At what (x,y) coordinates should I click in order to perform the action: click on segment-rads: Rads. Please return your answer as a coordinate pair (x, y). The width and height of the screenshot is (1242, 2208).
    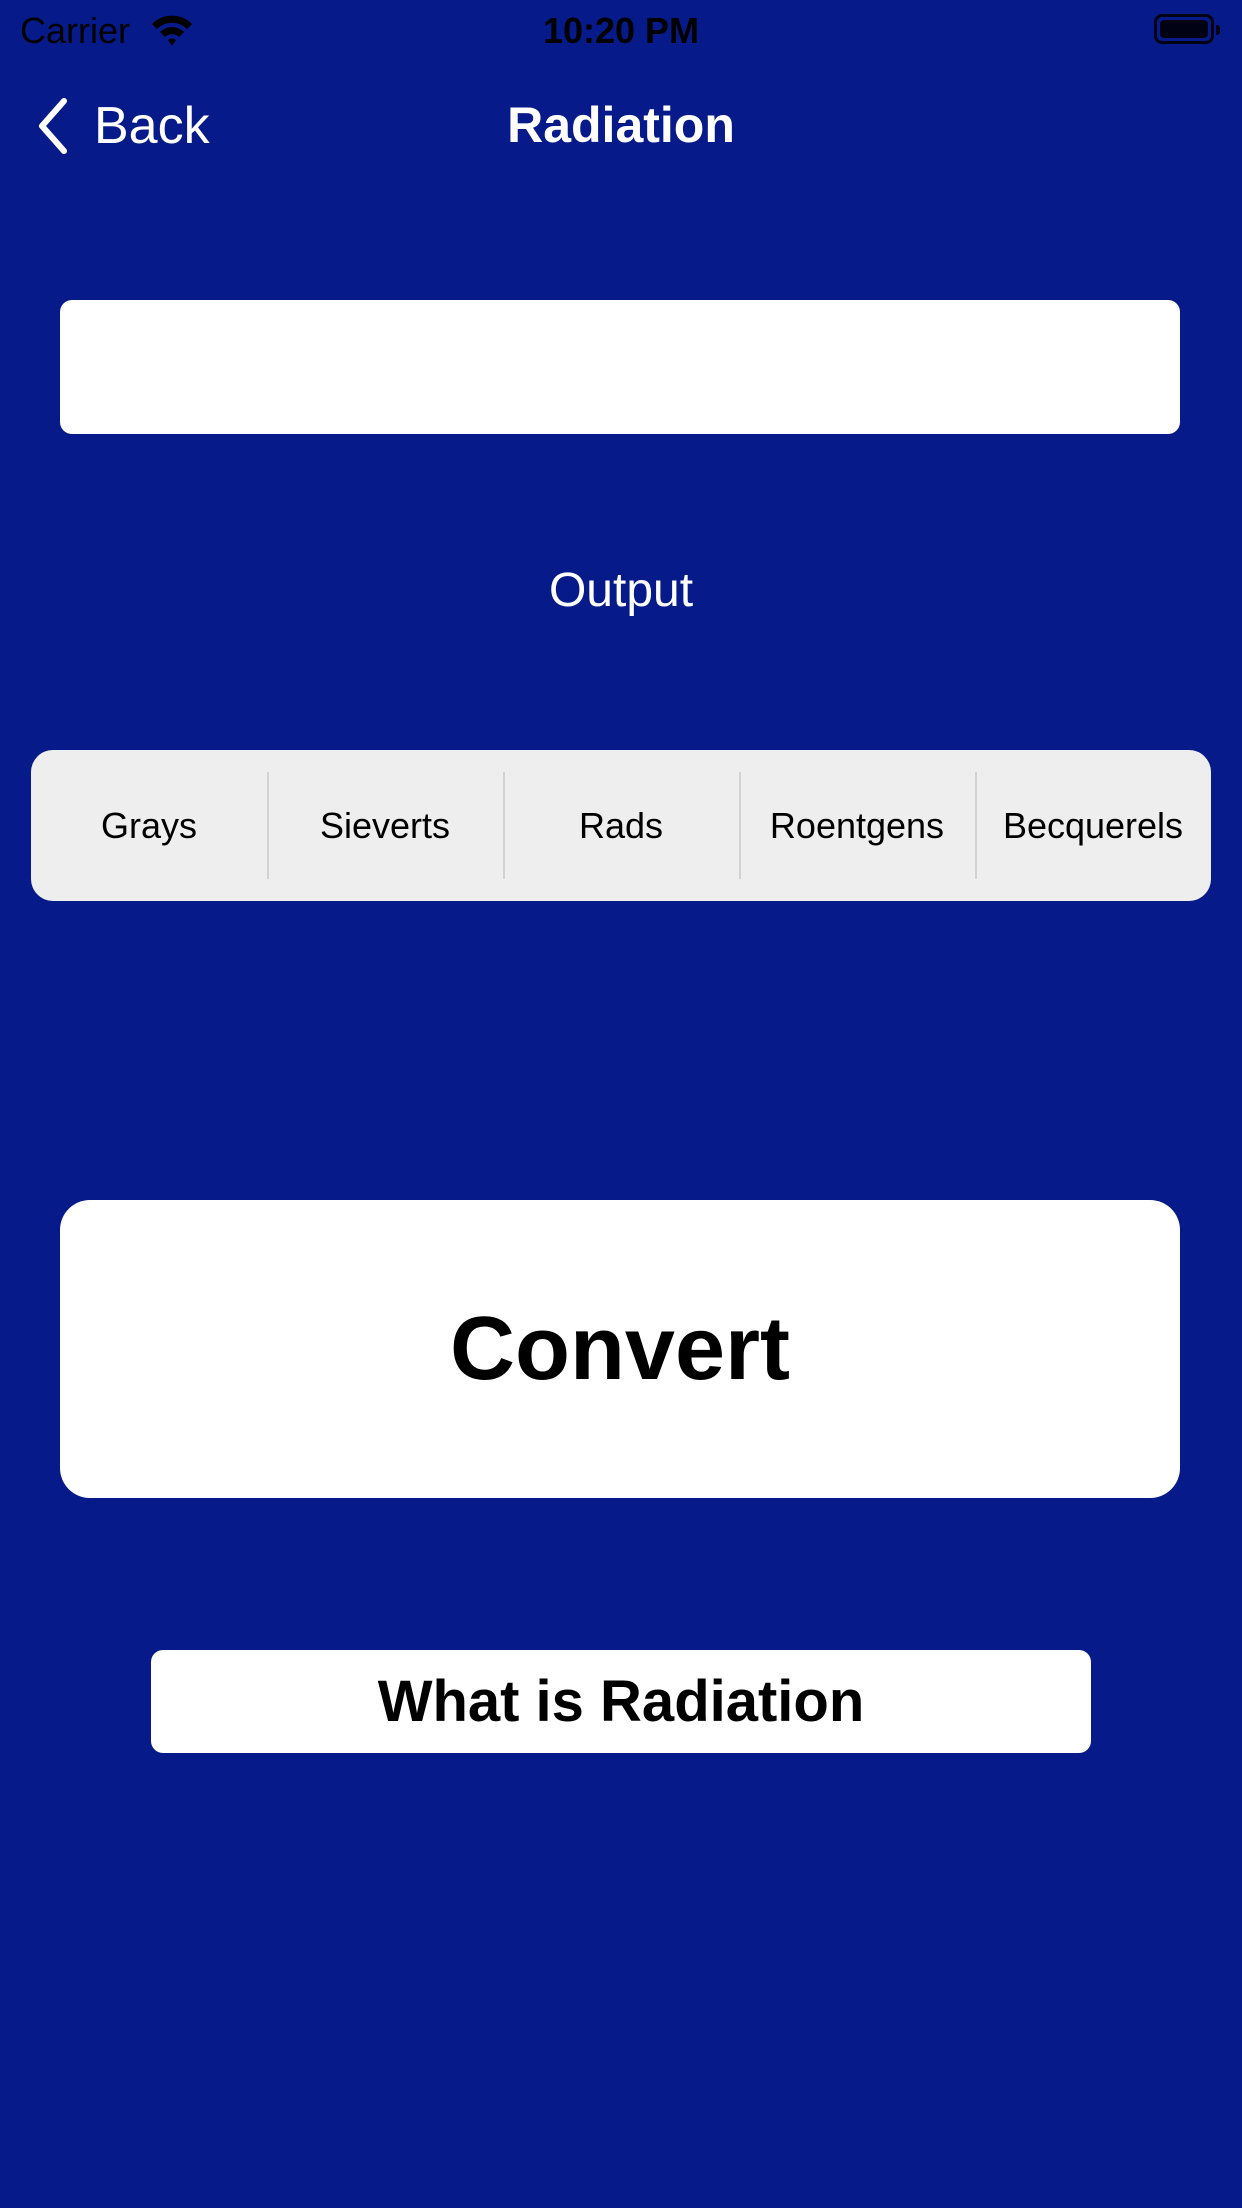
    Looking at the image, I should click on (621, 825).